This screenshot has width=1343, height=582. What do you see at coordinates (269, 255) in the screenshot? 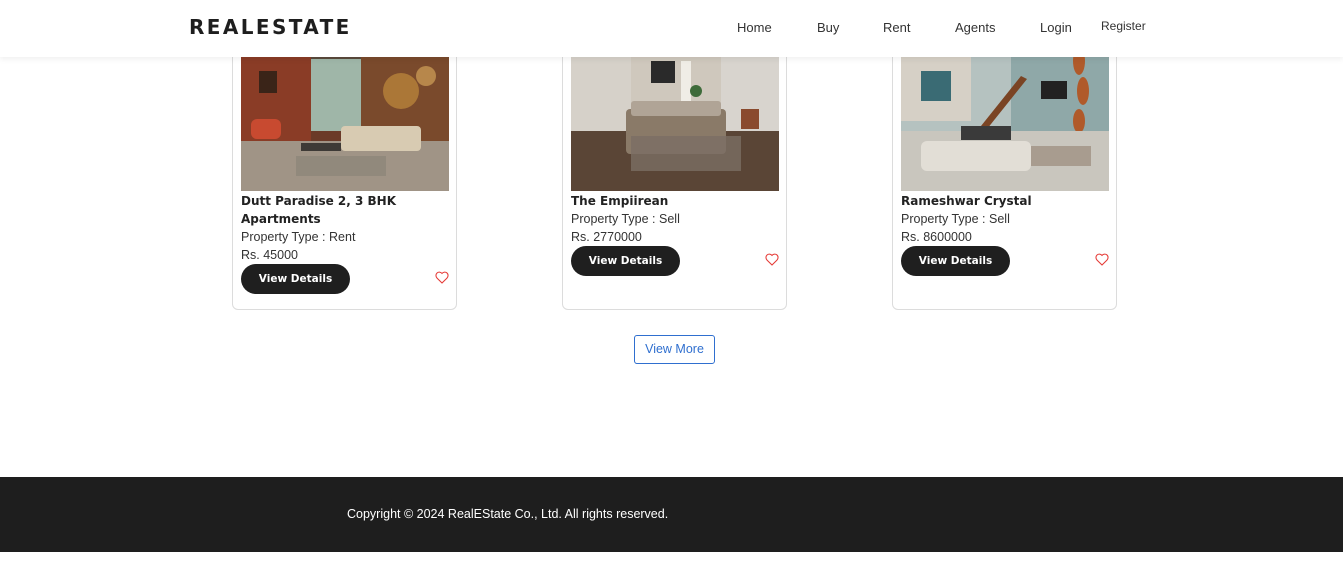
I see `property-price: Rs. 45000` at bounding box center [269, 255].